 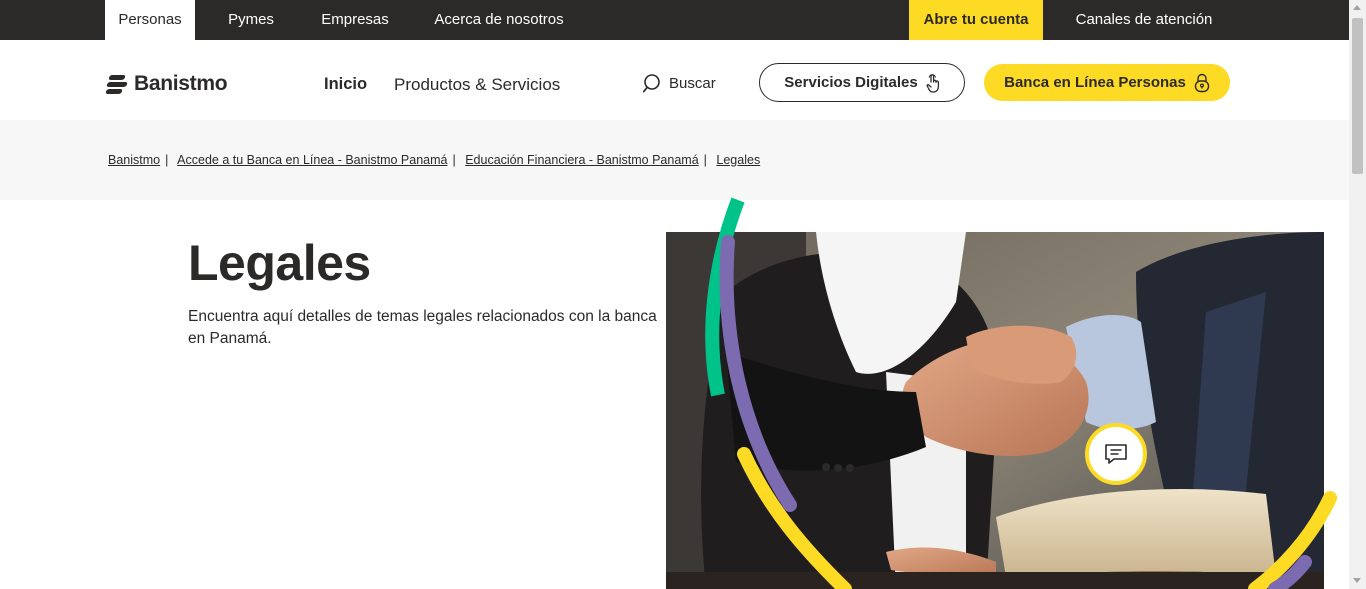 What do you see at coordinates (355, 20) in the screenshot?
I see `tab-empresas: Empresas` at bounding box center [355, 20].